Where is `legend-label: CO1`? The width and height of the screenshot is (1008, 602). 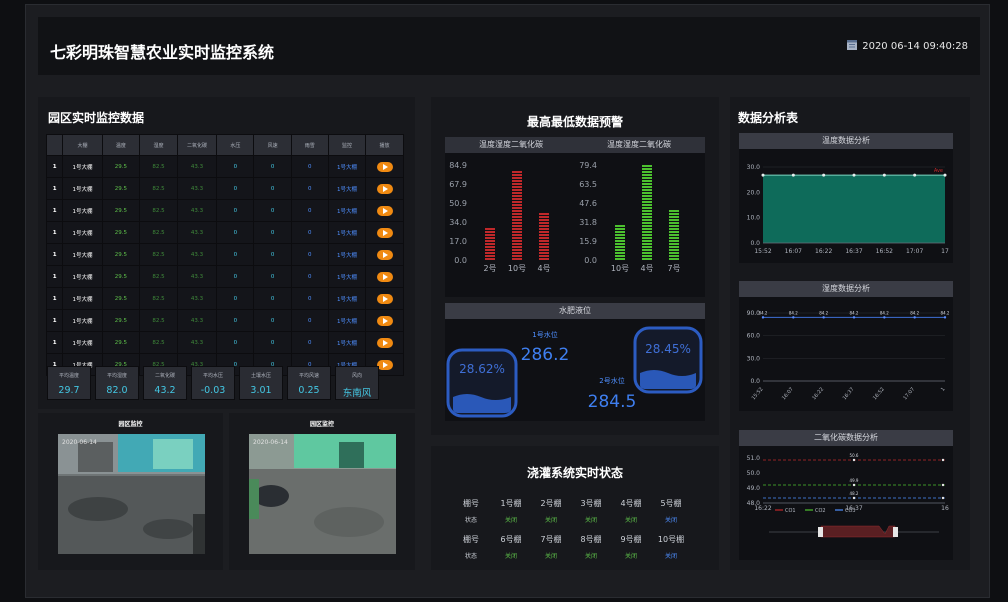
legend-label: CO1 is located at coordinates (790, 511).